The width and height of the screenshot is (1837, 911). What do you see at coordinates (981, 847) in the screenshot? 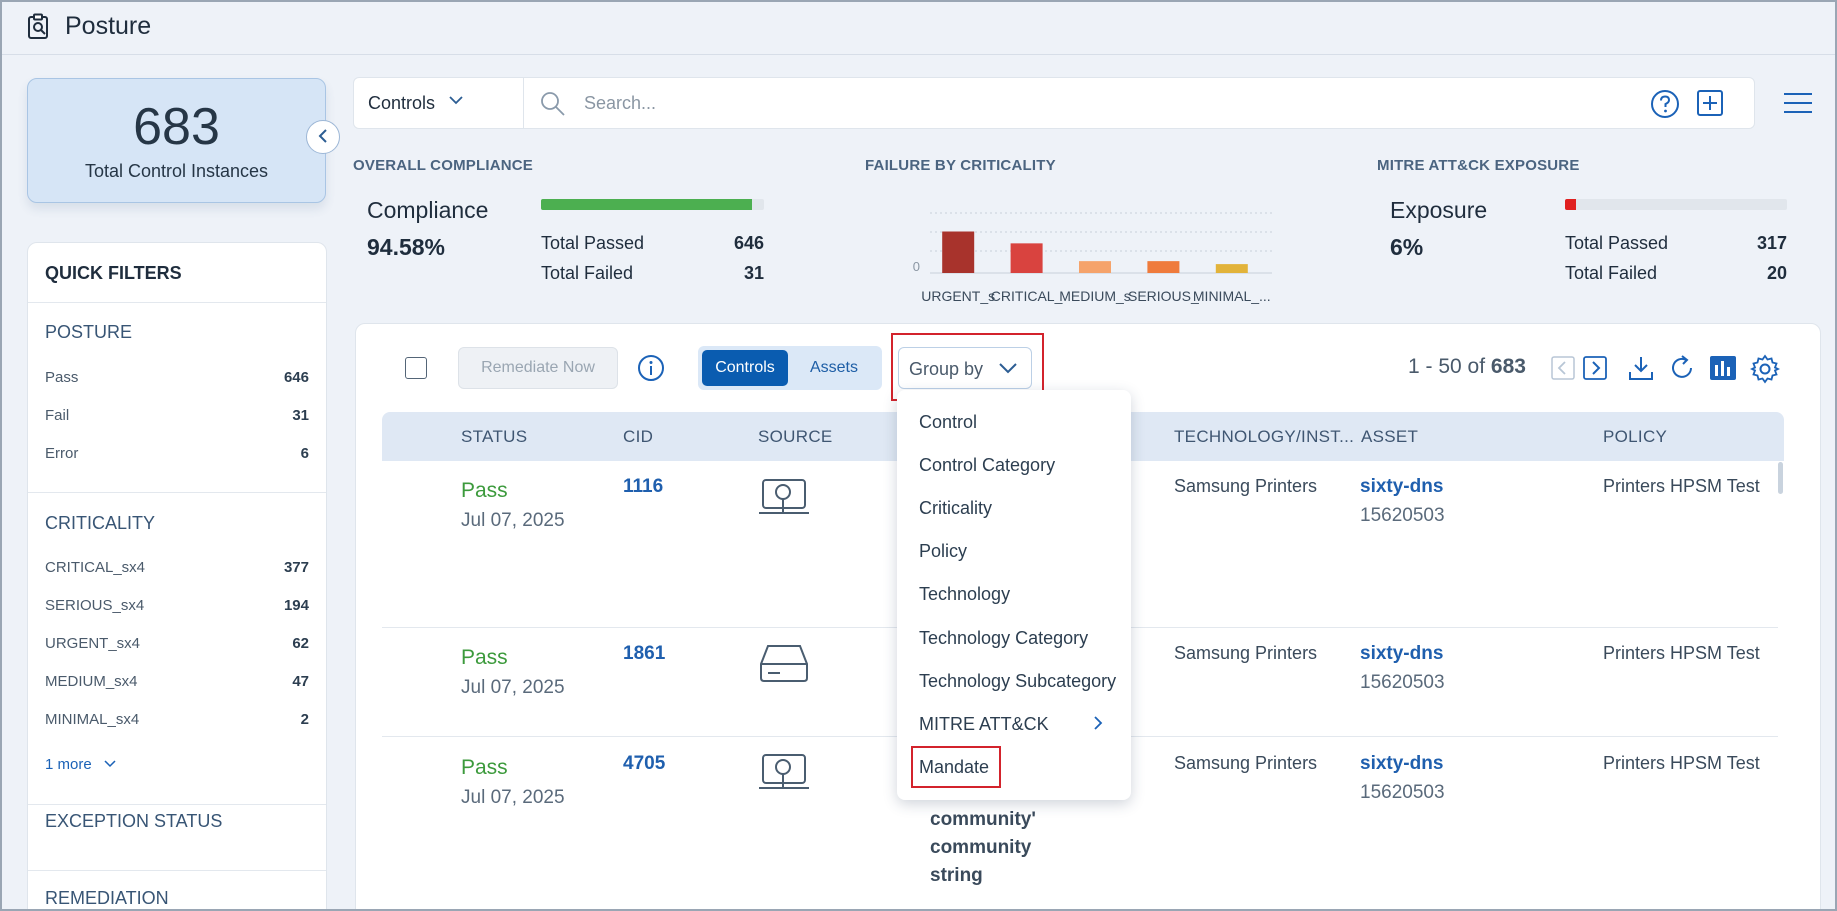
I see `control-title-line: community` at bounding box center [981, 847].